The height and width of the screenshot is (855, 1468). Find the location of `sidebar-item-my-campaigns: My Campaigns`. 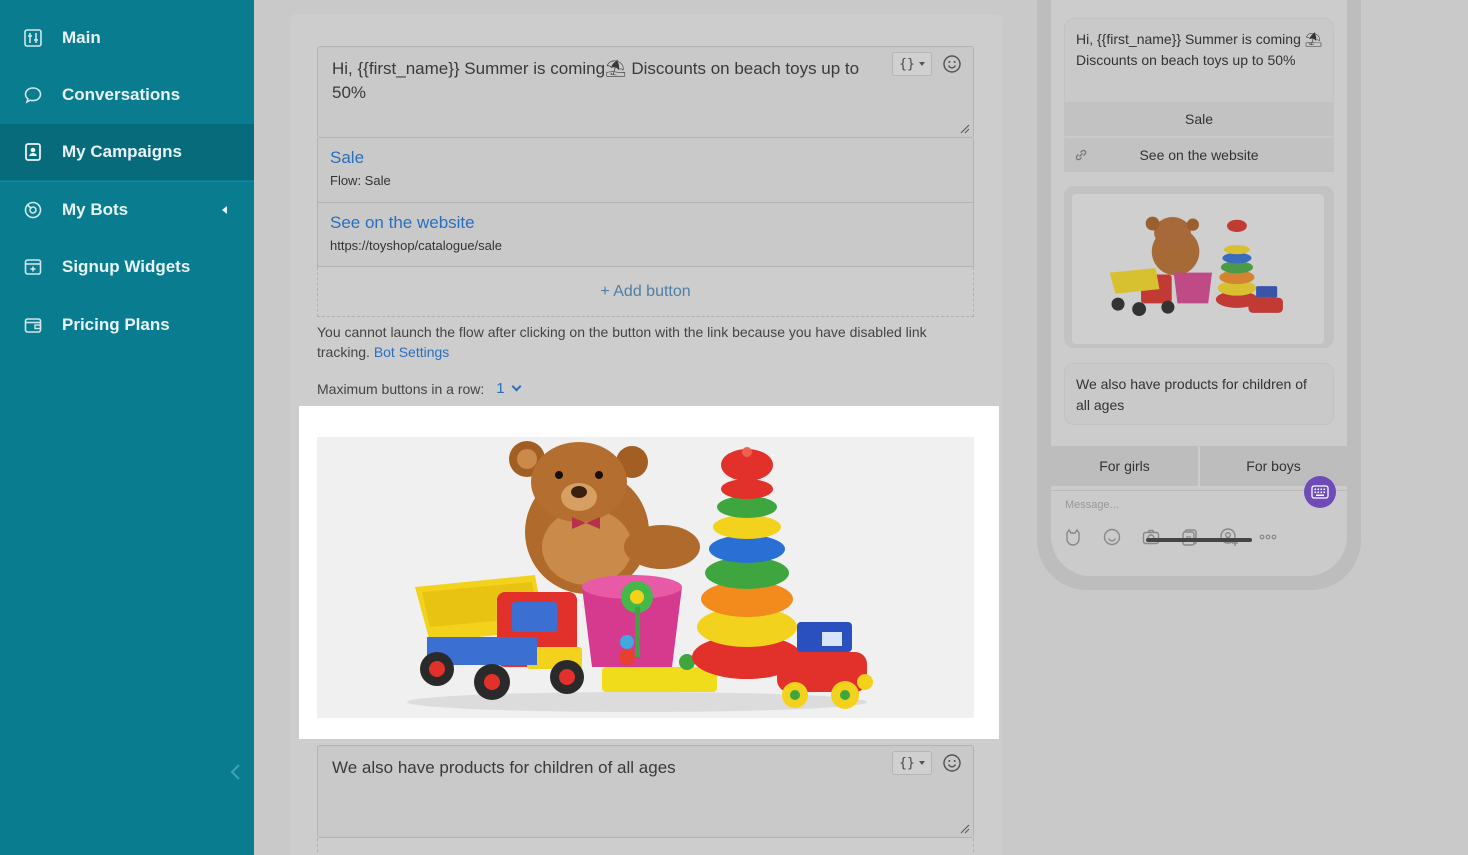

sidebar-item-my-campaigns: My Campaigns is located at coordinates (127, 152).